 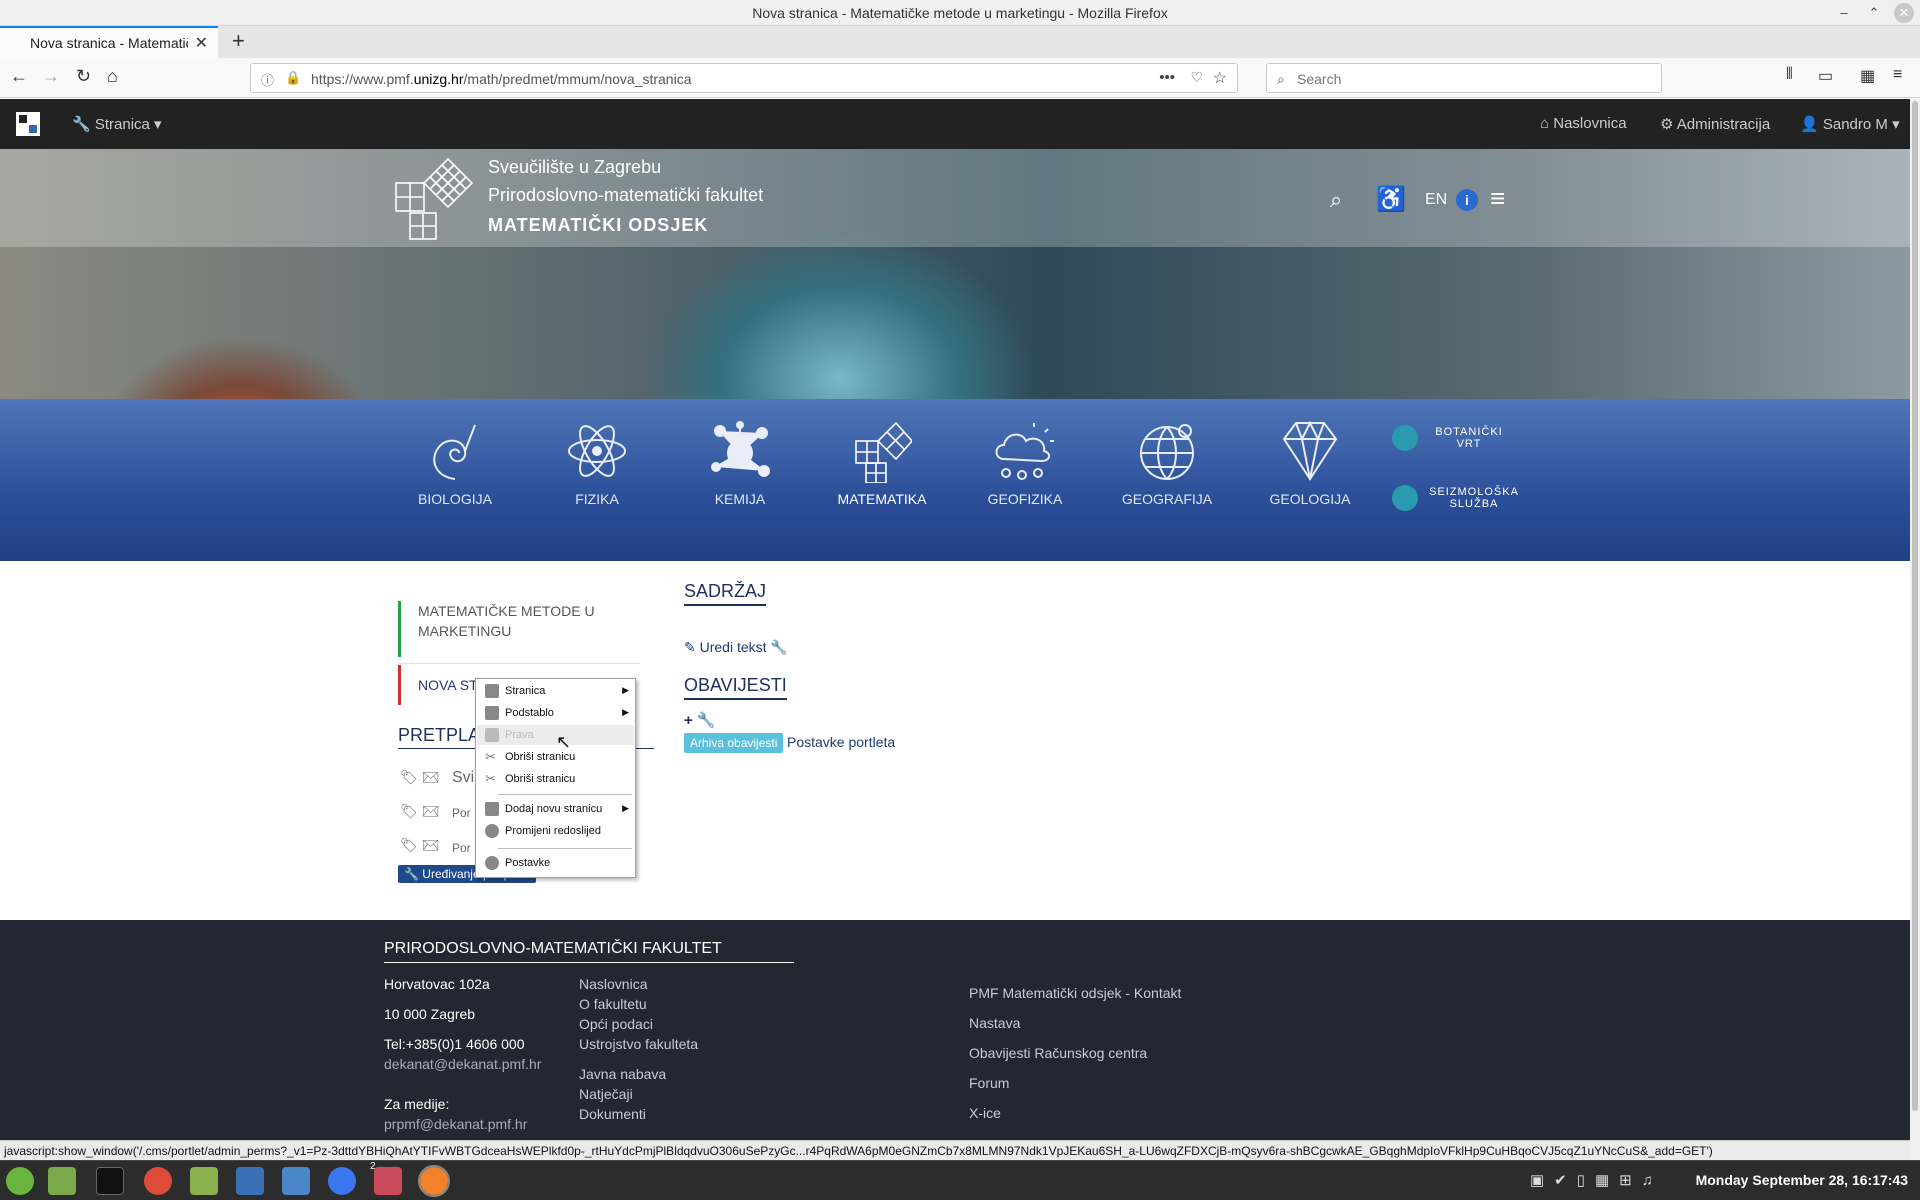 I want to click on cloud-icon, so click(x=1024, y=451).